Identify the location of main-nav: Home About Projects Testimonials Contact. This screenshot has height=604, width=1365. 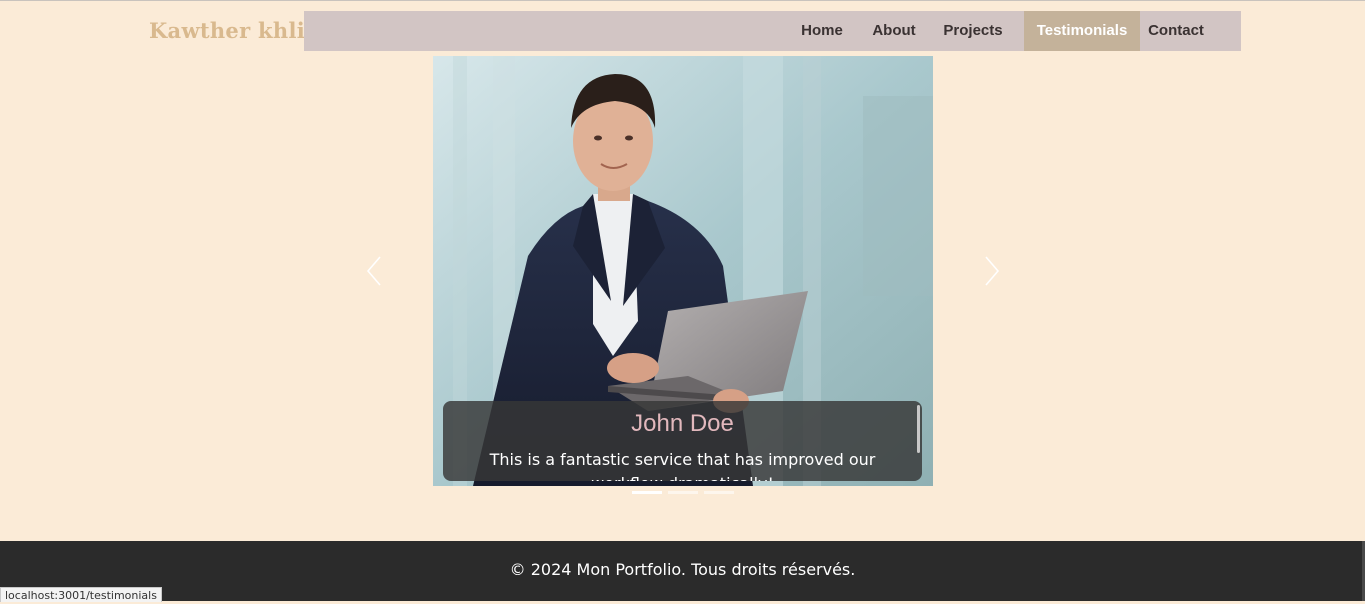
(772, 31).